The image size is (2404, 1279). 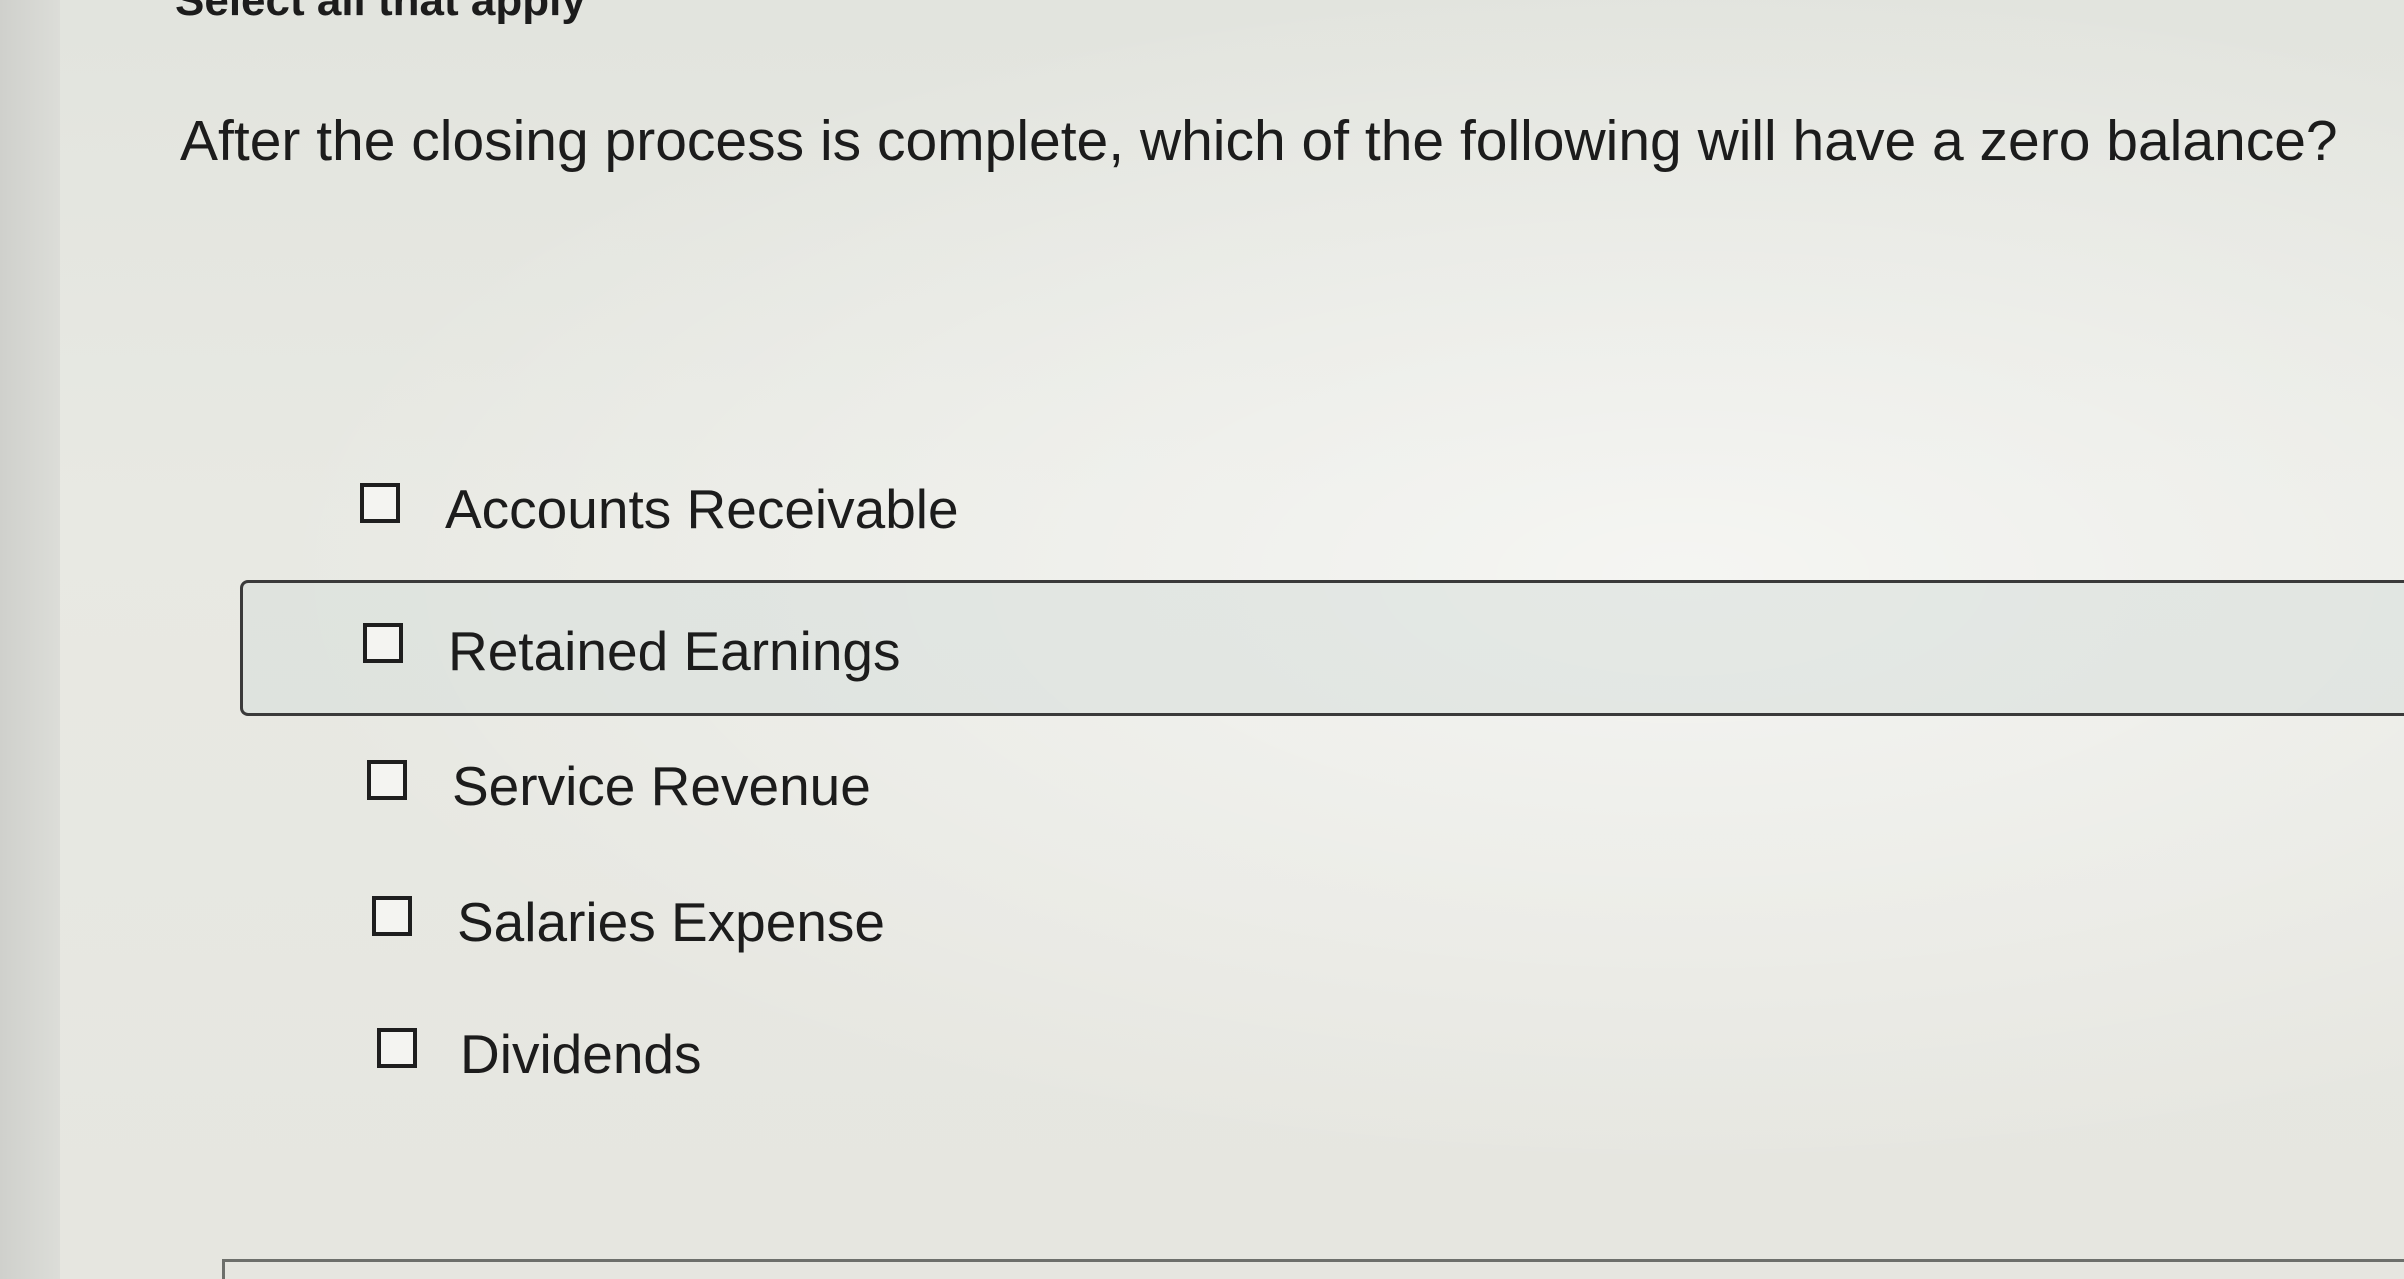 I want to click on option-retained-earnings: Retained Earnings, so click(x=1322, y=648).